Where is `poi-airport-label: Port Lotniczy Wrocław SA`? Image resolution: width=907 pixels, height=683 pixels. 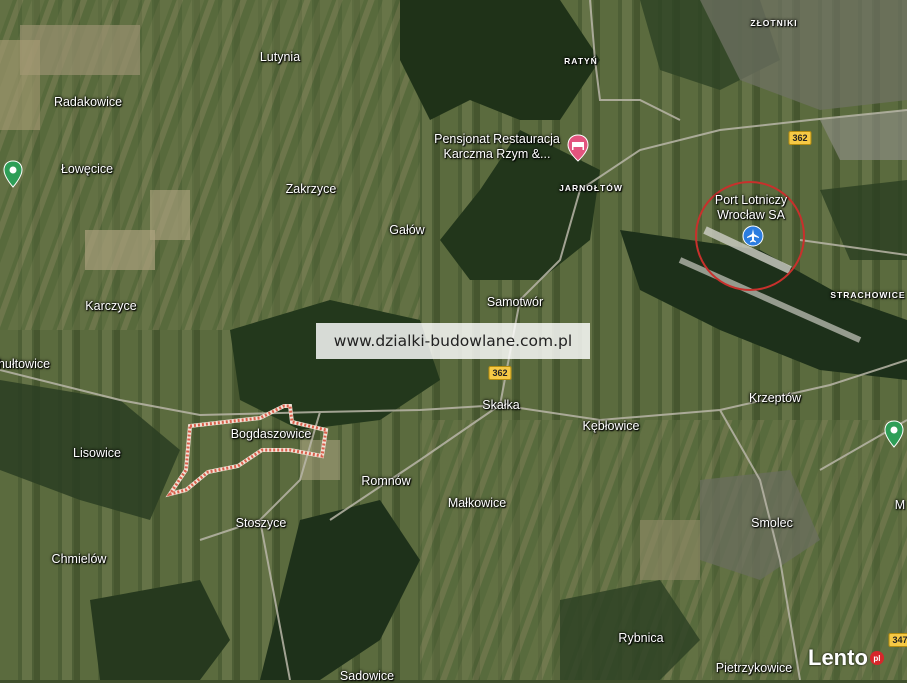 poi-airport-label: Port Lotniczy Wrocław SA is located at coordinates (751, 208).